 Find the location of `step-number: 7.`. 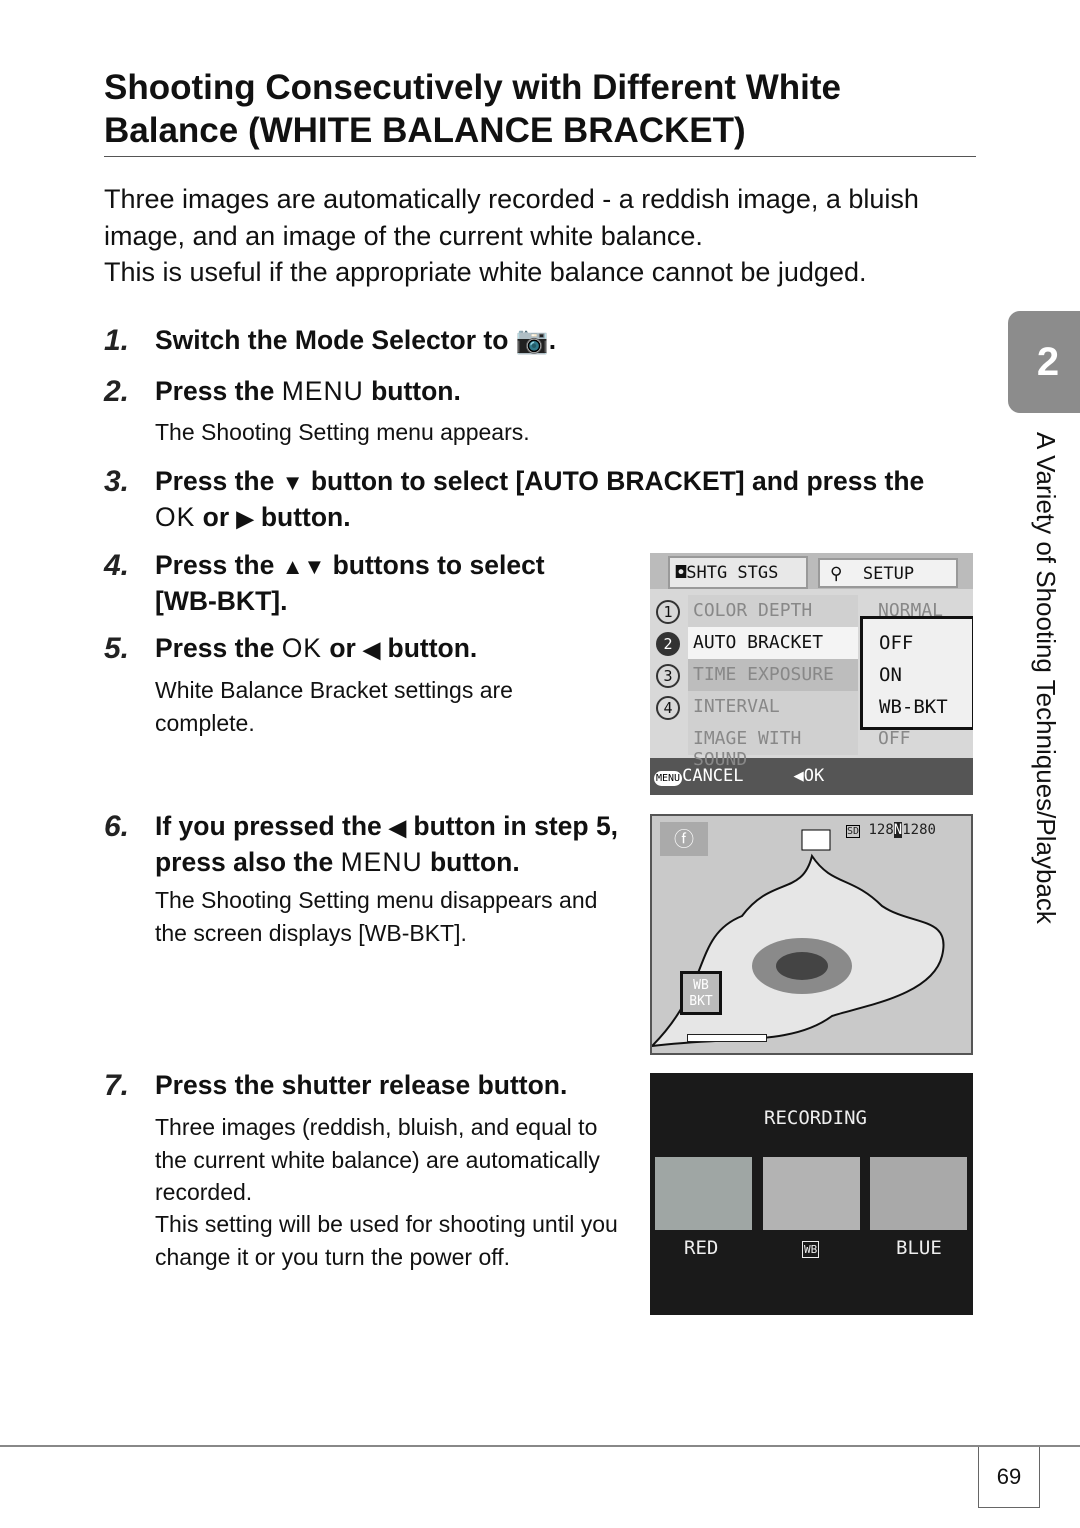

step-number: 7. is located at coordinates (117, 1085).